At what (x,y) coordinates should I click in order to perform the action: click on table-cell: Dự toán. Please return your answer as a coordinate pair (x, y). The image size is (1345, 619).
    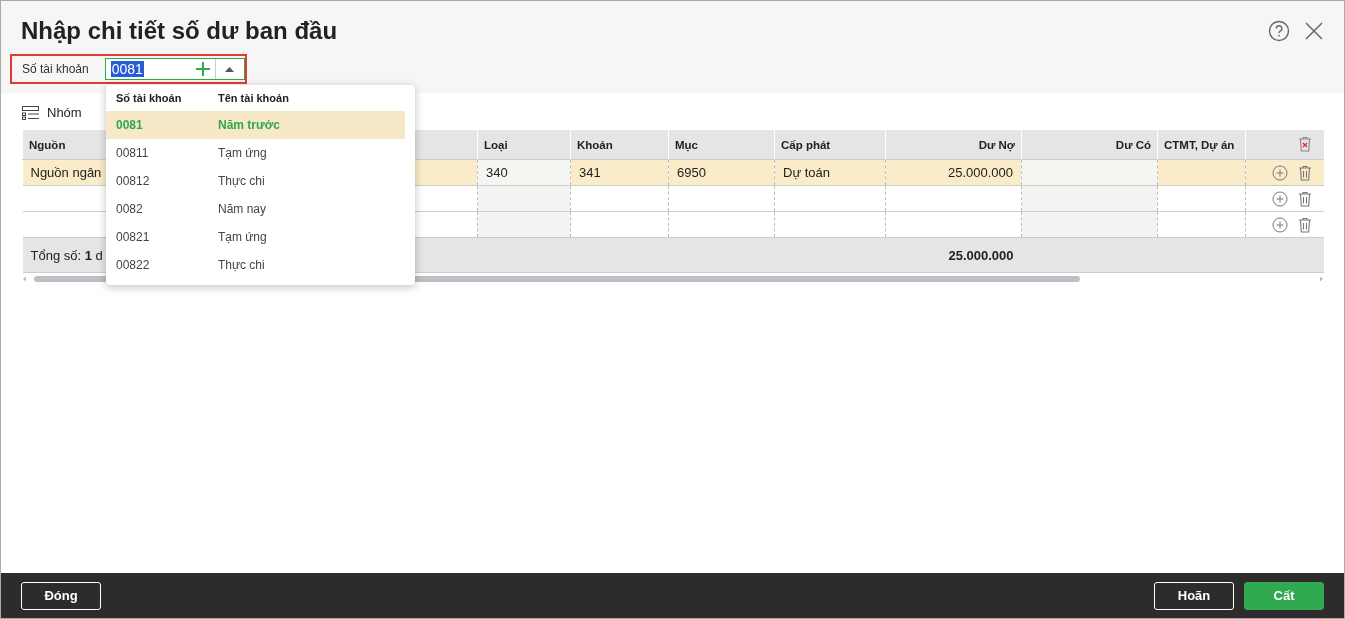
    Looking at the image, I should click on (806, 172).